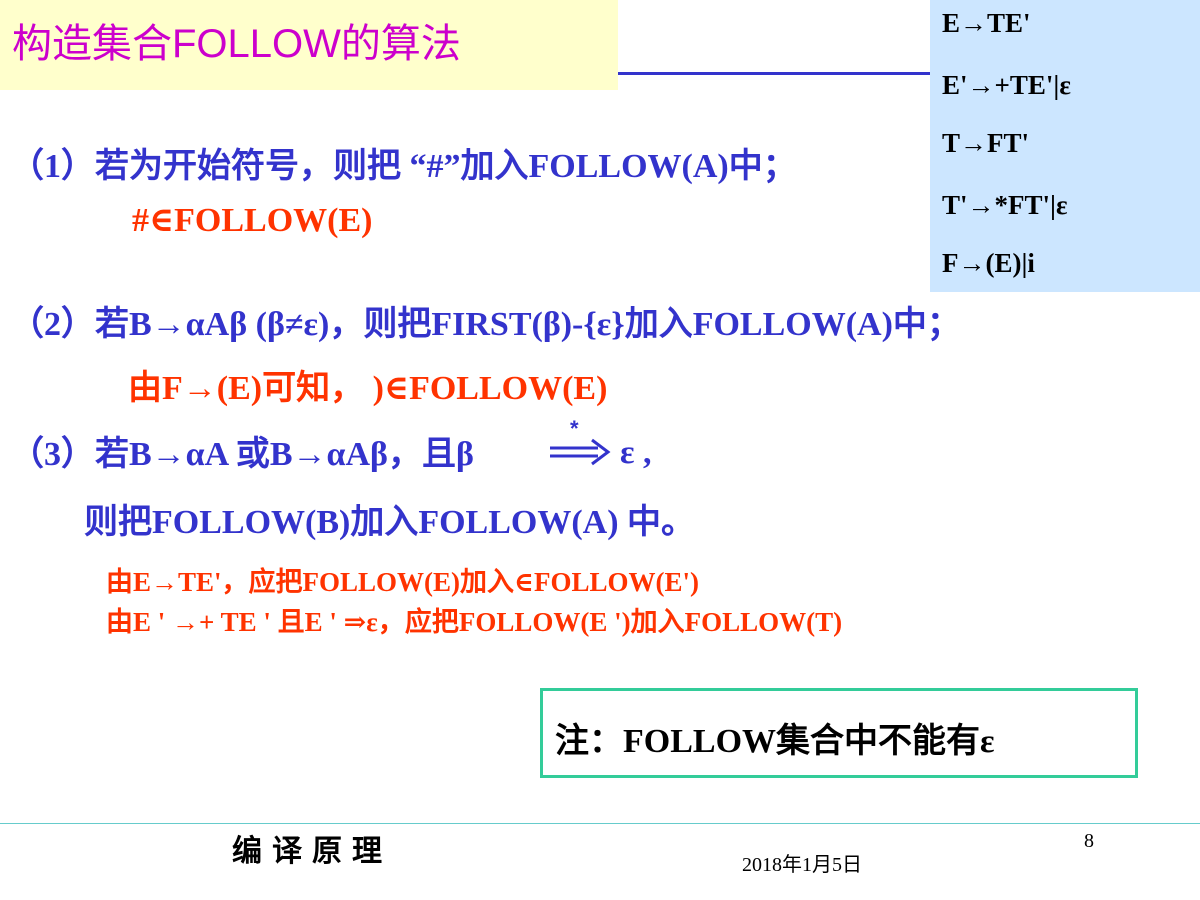 The width and height of the screenshot is (1200, 900). Describe the element at coordinates (580, 443) in the screenshot. I see `derives-star-arrow-icon: *` at that location.